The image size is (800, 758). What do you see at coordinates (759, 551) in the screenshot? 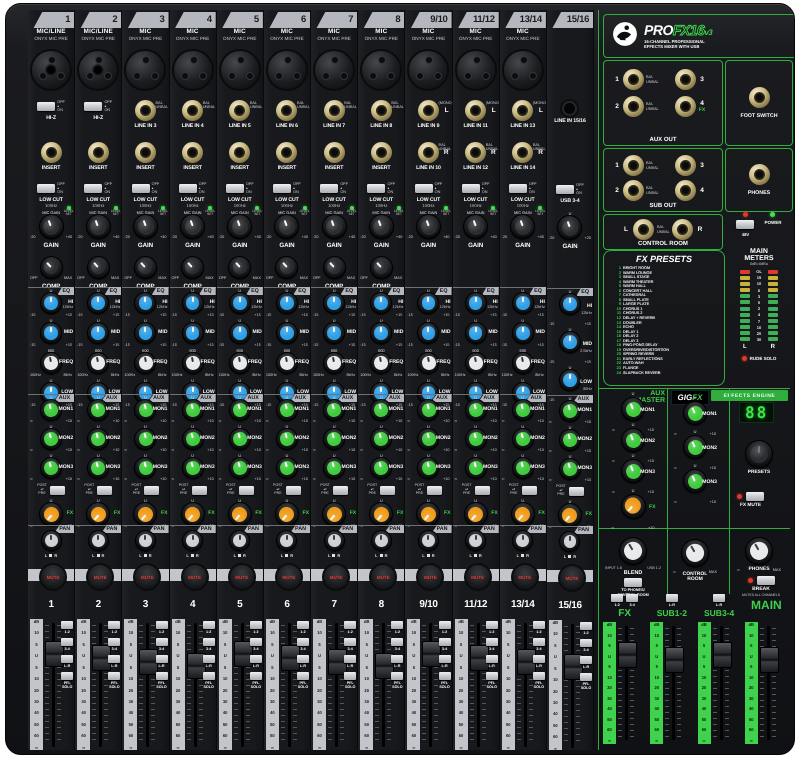
I see `phones-knob` at bounding box center [759, 551].